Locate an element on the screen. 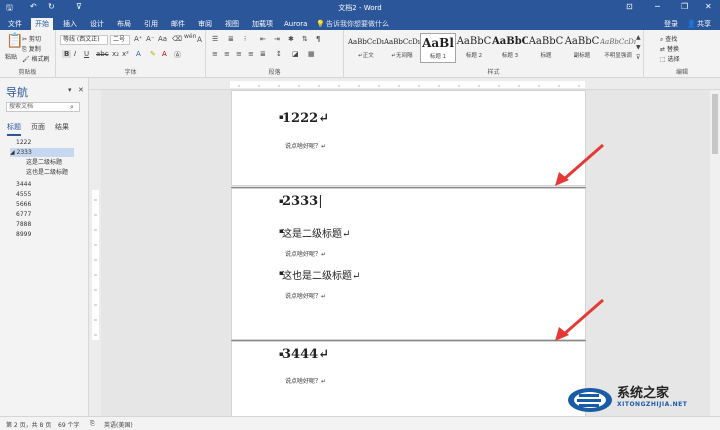  styles-scroll-down-icon: ▼ is located at coordinates (638, 47).